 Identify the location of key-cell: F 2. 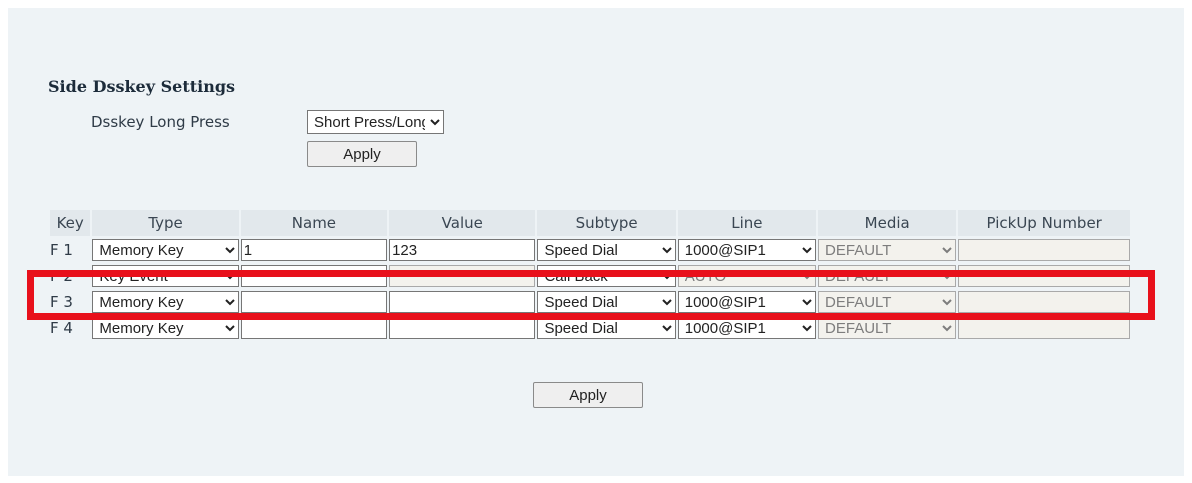
(61, 276).